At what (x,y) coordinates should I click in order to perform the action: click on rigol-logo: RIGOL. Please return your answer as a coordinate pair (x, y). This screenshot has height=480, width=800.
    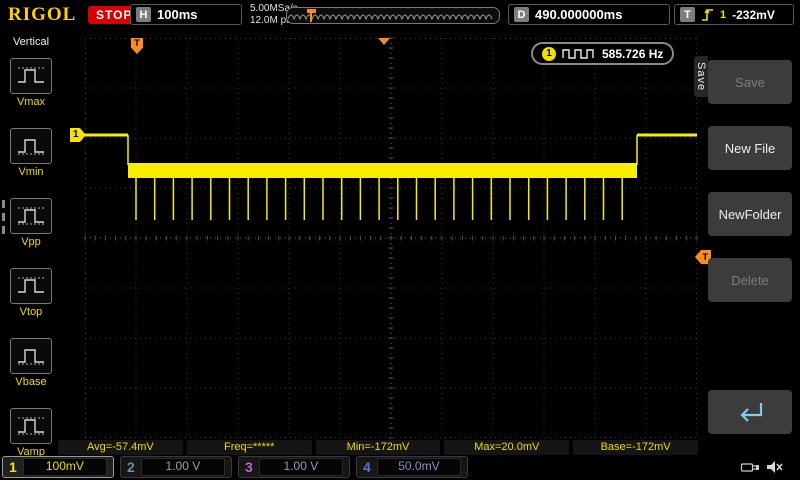
    Looking at the image, I should click on (42, 14).